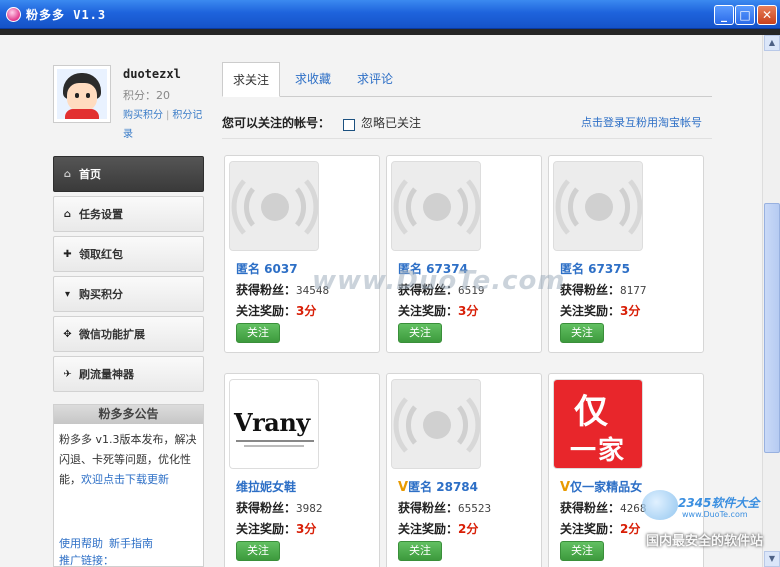 The image size is (780, 567). Describe the element at coordinates (131, 543) in the screenshot. I see `guide-link: 新手指南` at that location.